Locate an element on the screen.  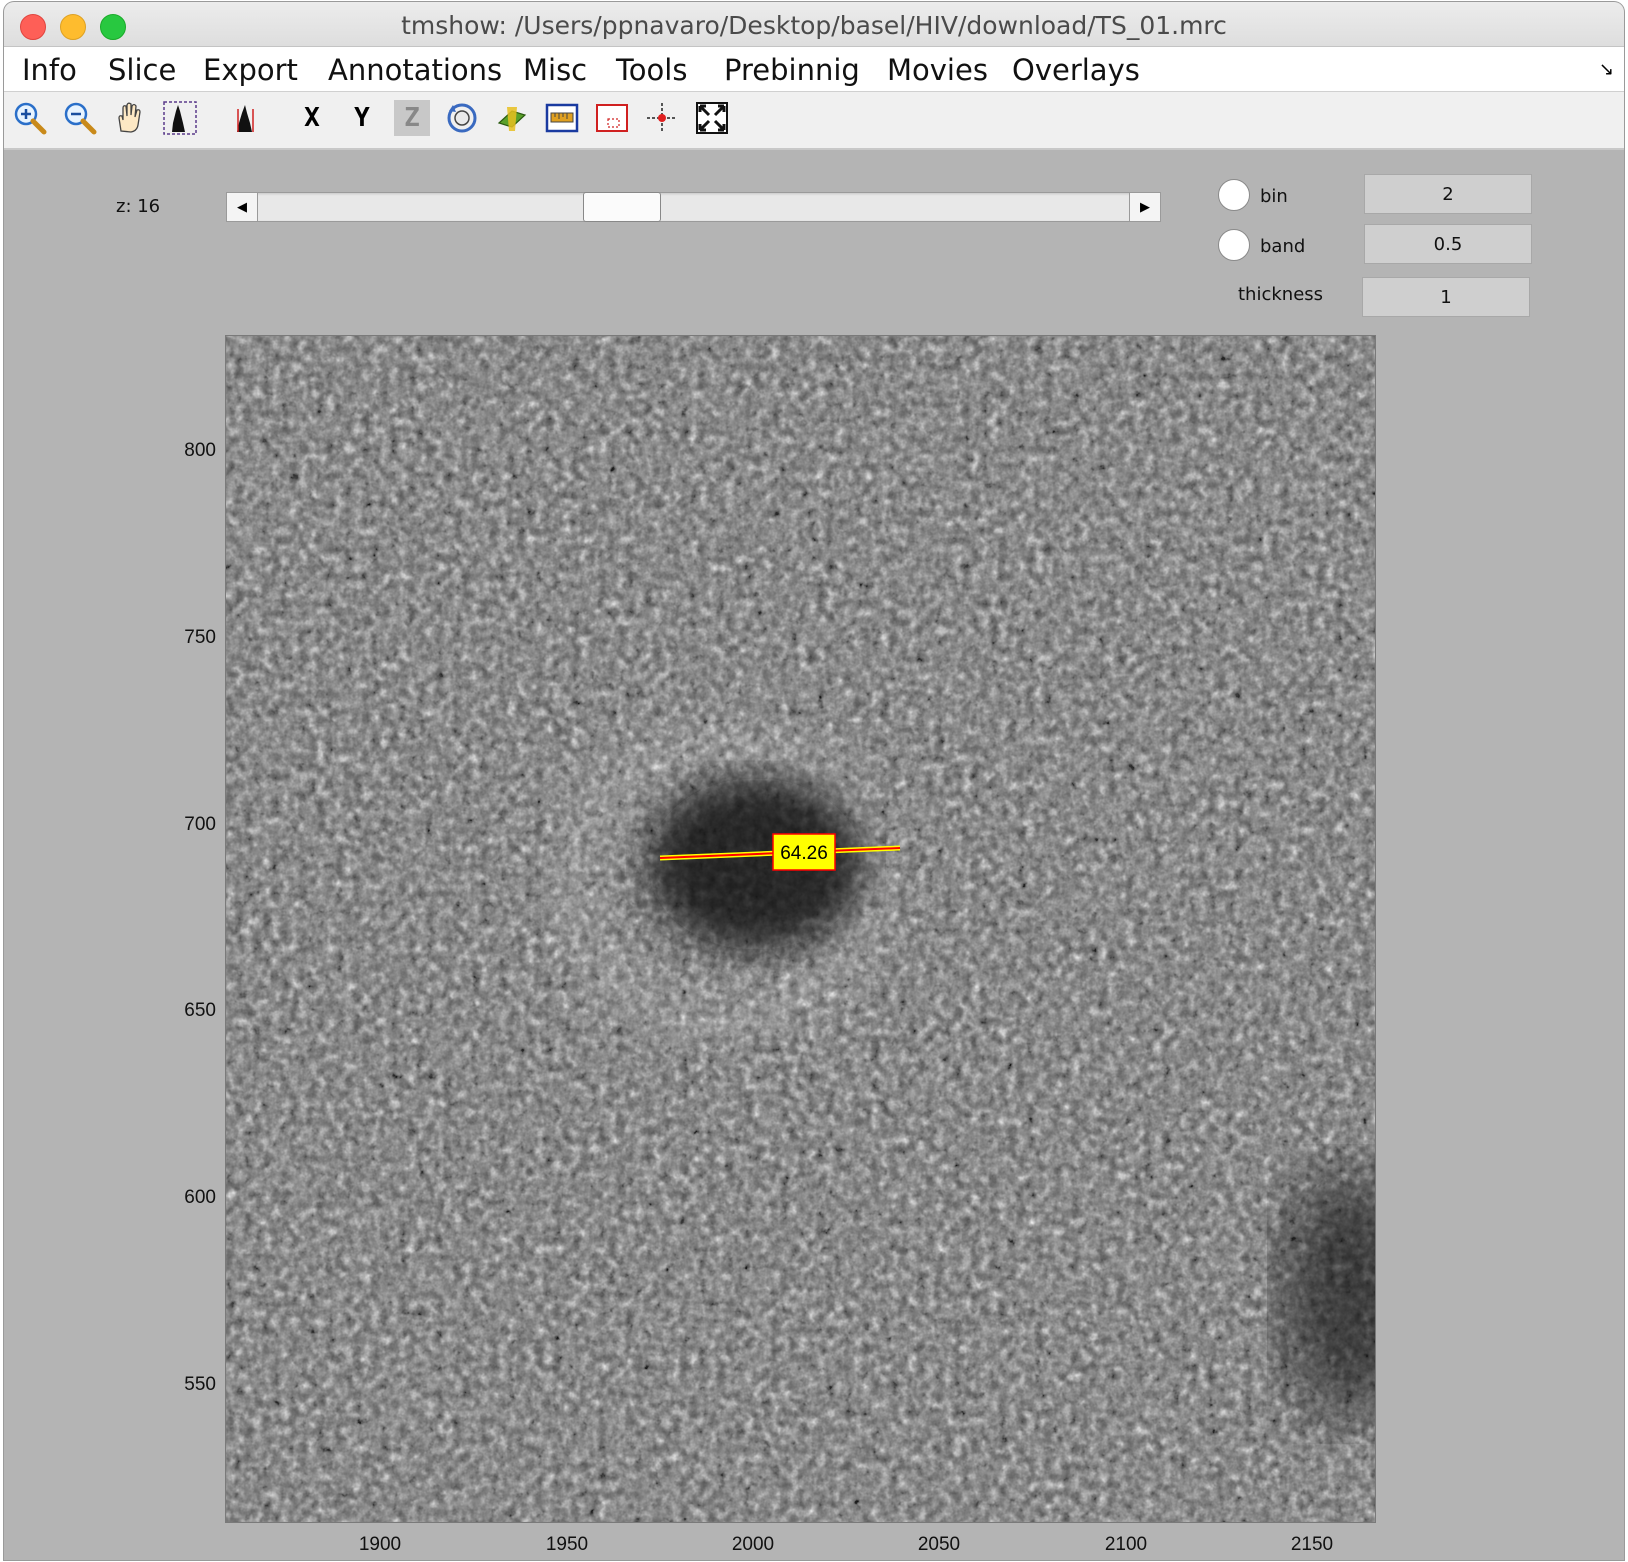
menu-info: Info is located at coordinates (49, 70).